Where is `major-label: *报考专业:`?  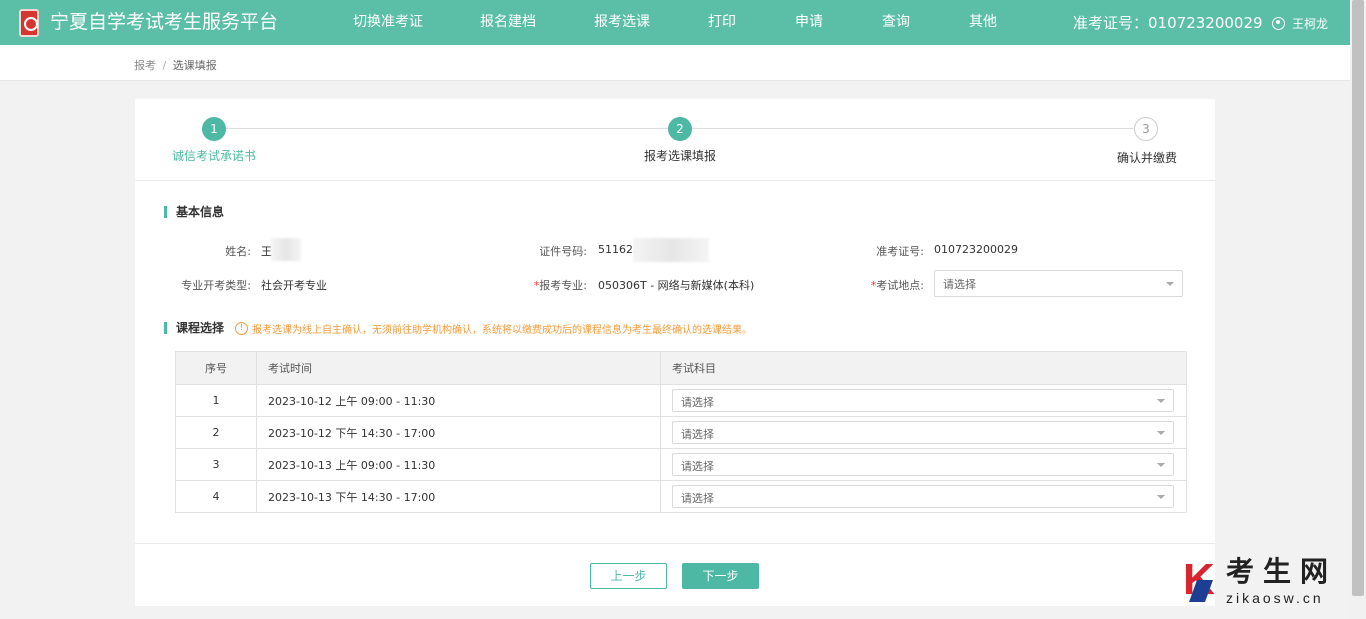 major-label: *报考专业: is located at coordinates (560, 285).